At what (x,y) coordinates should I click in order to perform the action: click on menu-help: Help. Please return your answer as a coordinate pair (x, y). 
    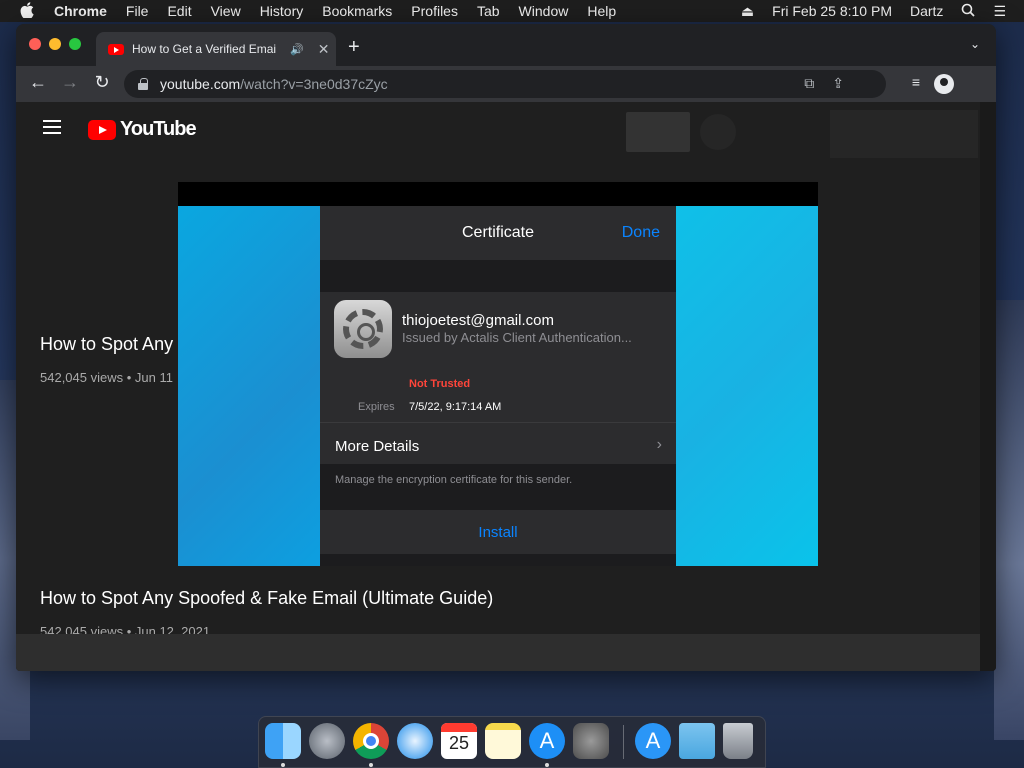
    Looking at the image, I should click on (601, 11).